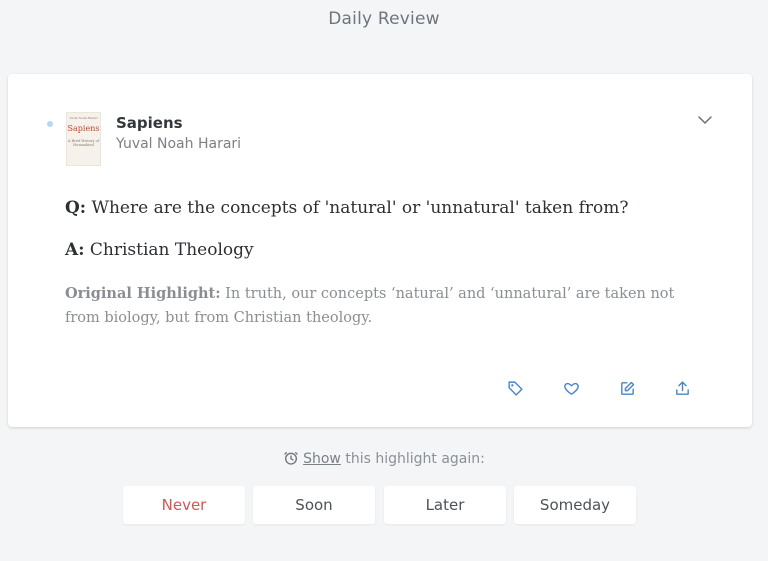  Describe the element at coordinates (384, 19) in the screenshot. I see `page-title: Daily Review` at that location.